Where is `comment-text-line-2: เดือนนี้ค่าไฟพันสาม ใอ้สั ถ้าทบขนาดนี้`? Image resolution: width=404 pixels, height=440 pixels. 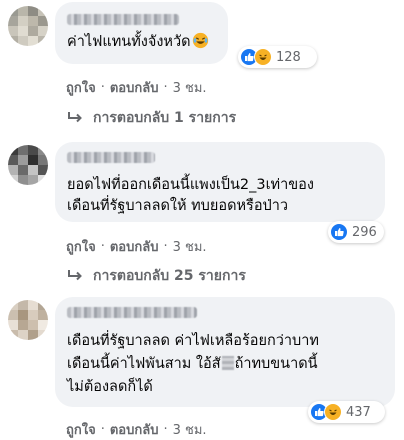 comment-text-line-2: เดือนนี้ค่าไฟพันสาม ใอ้สั ถ้าทบขนาดนี้ is located at coordinates (192, 364).